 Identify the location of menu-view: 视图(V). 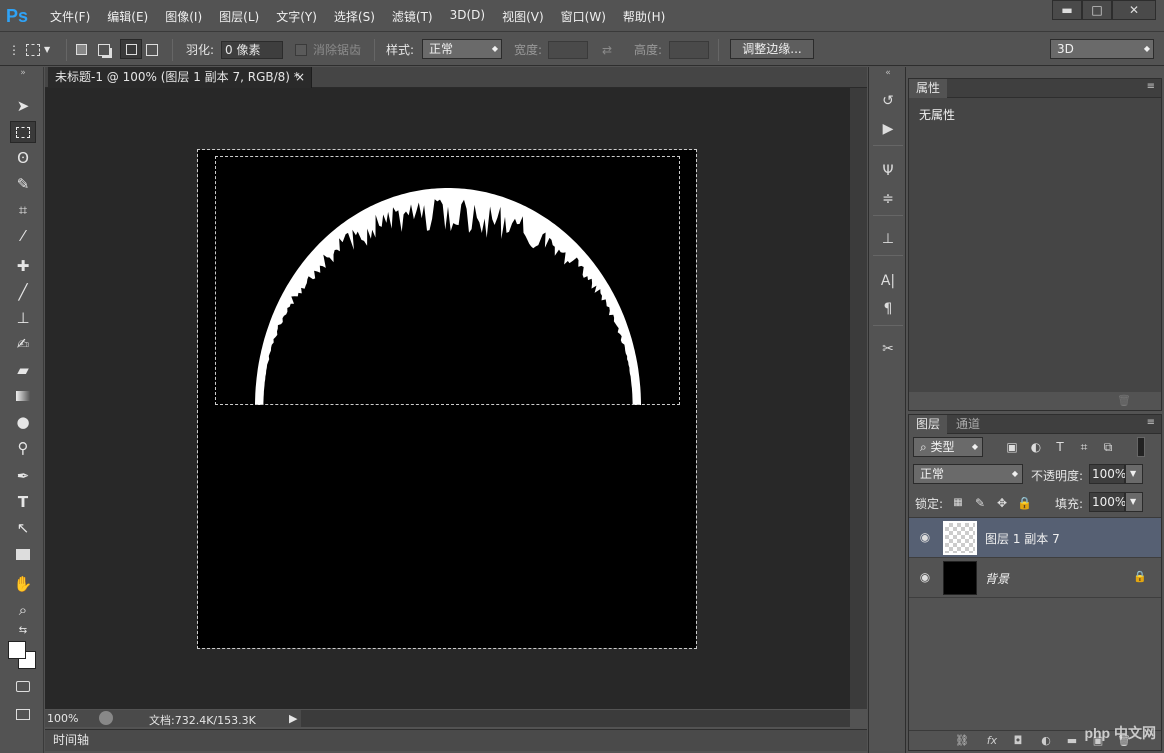
(523, 16).